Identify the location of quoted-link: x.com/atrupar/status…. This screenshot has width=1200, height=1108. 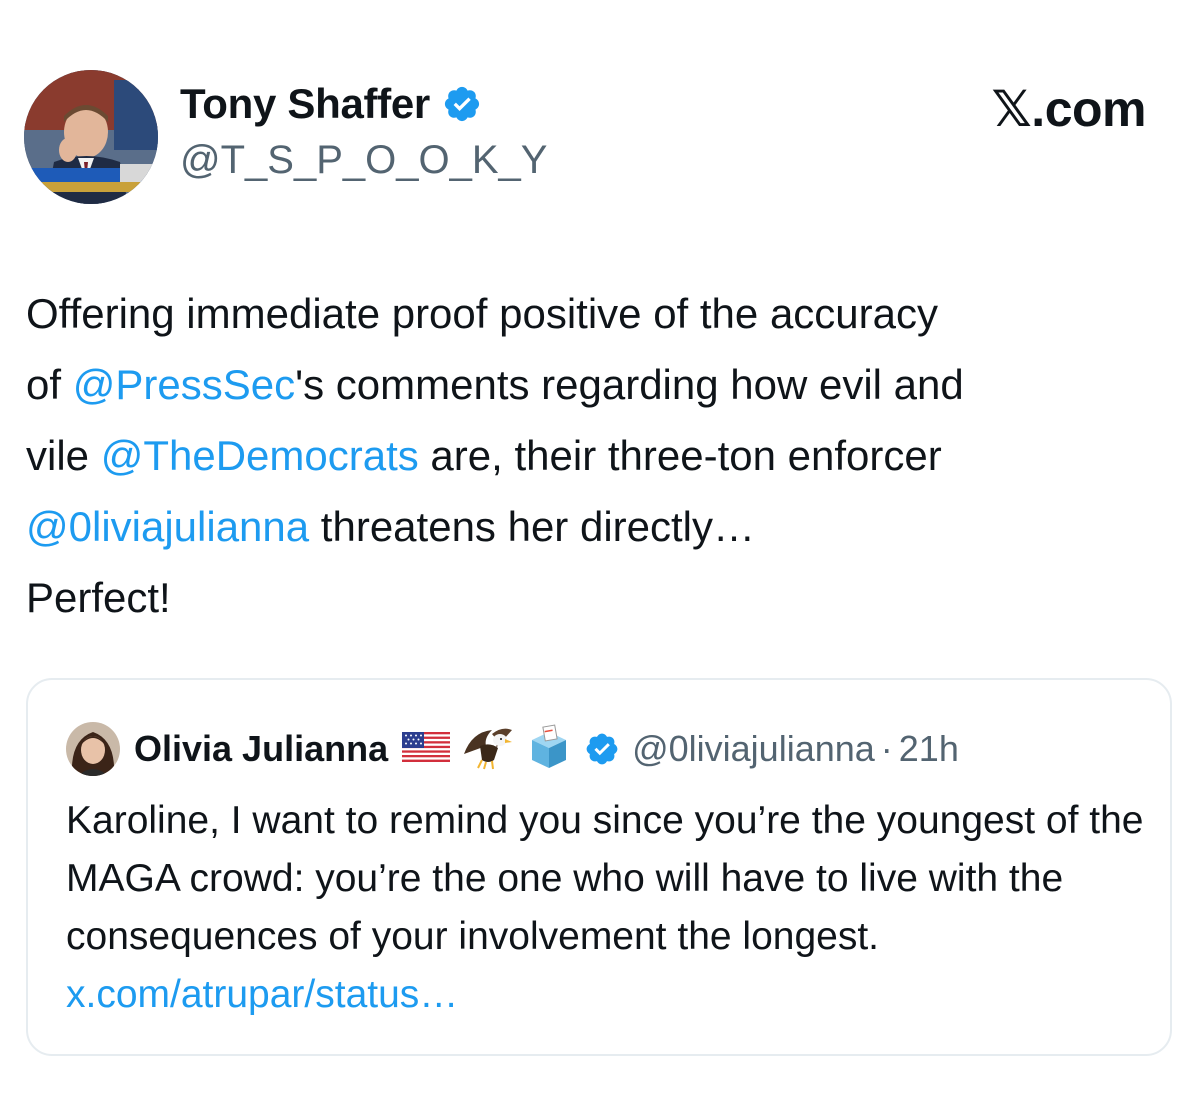
(262, 994).